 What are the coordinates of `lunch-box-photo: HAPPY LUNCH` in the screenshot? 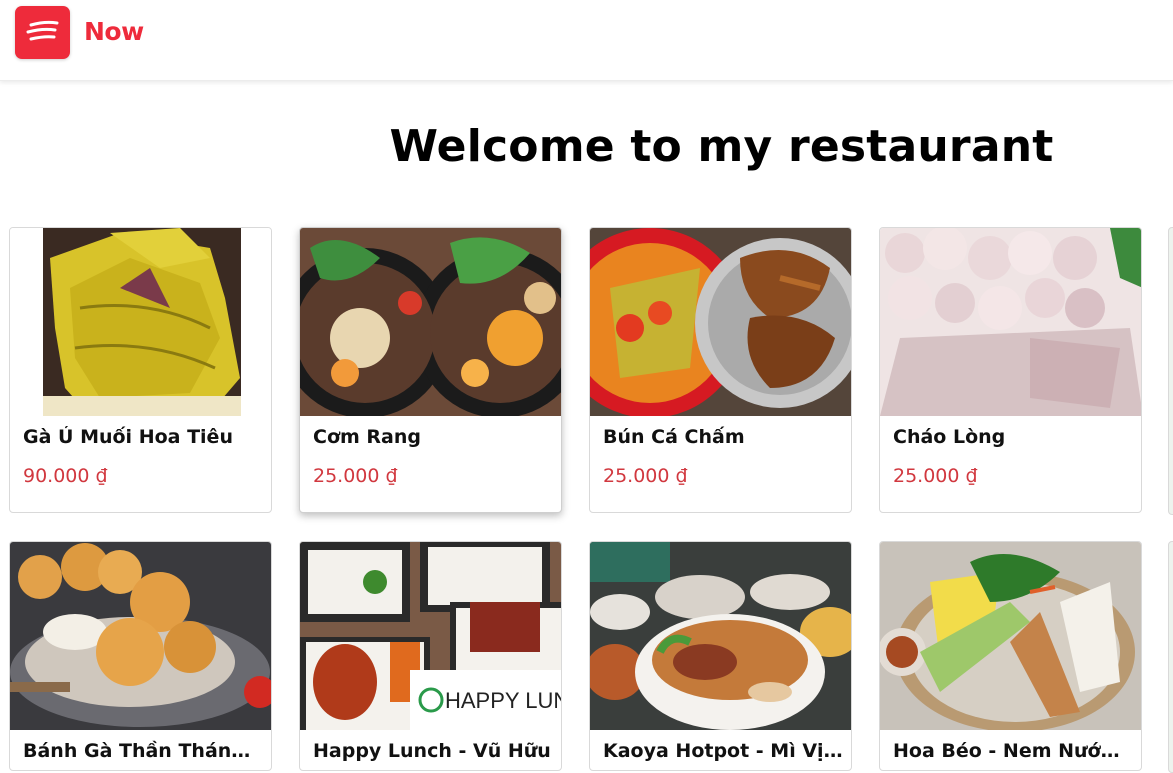 It's located at (431, 636).